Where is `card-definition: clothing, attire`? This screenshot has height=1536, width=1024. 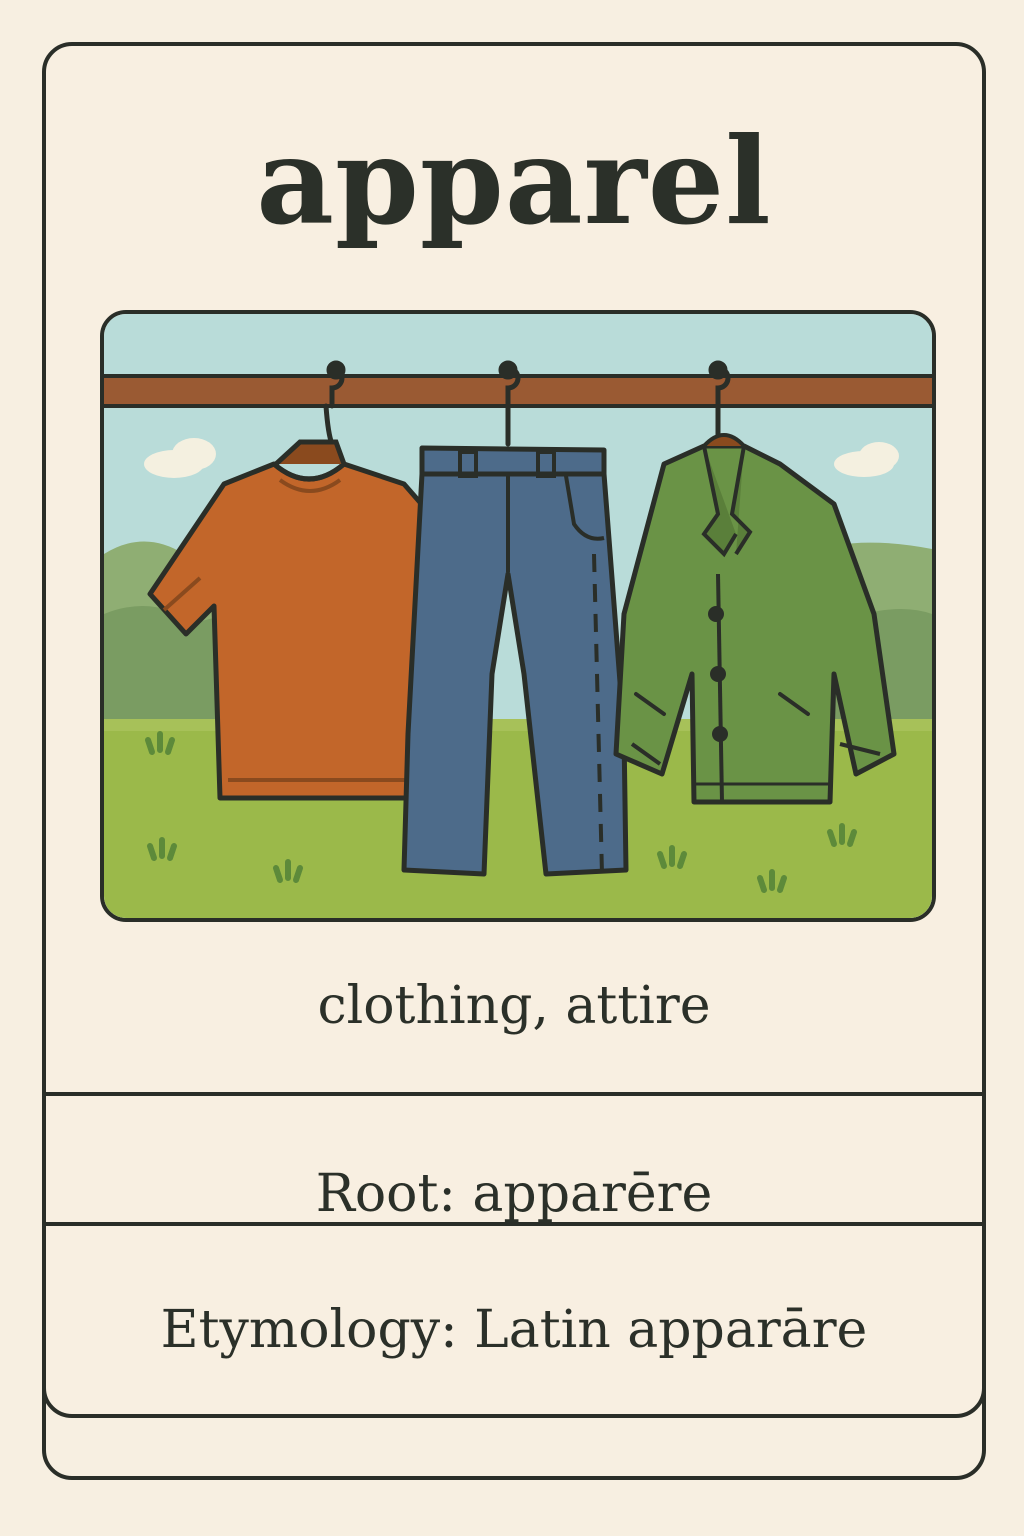
card-definition: clothing, attire is located at coordinates (514, 1006).